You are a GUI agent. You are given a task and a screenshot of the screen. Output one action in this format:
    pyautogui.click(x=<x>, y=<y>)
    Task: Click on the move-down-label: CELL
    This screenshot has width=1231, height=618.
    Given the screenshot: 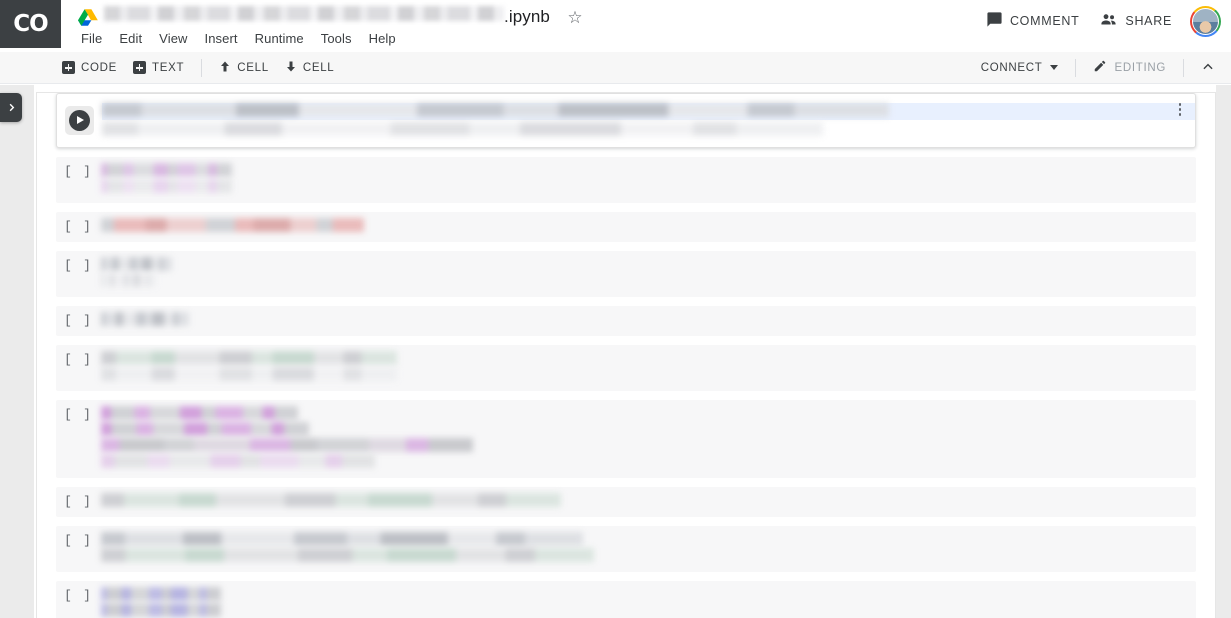 What is the action you would take?
    pyautogui.click(x=318, y=67)
    